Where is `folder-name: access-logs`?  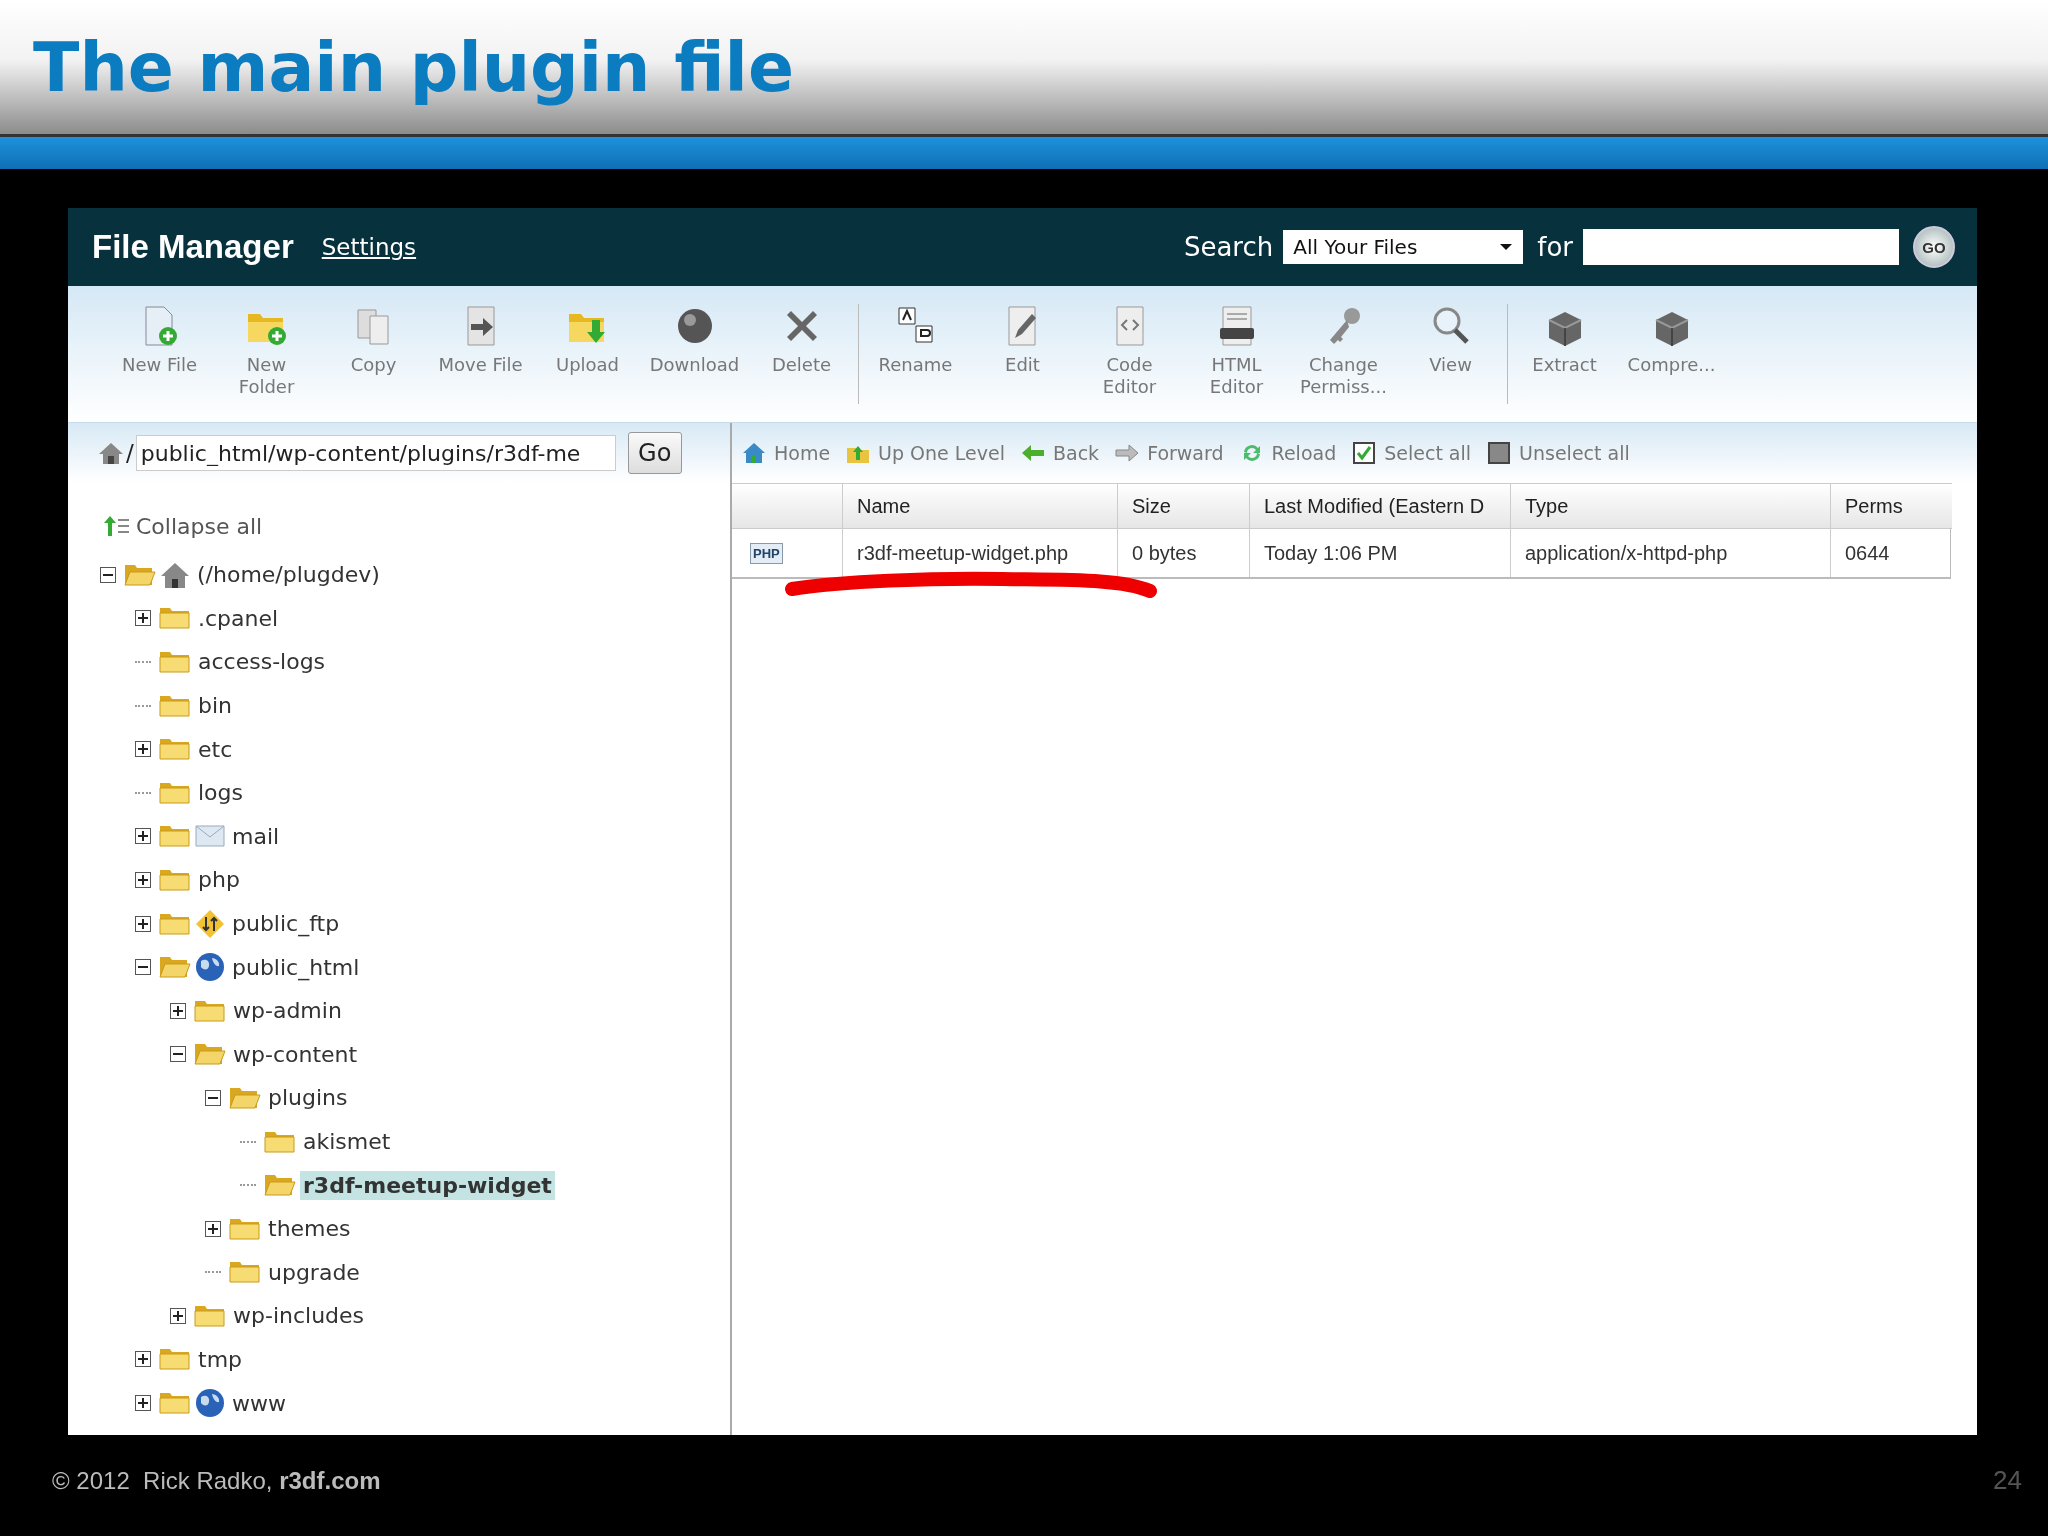
folder-name: access-logs is located at coordinates (262, 662).